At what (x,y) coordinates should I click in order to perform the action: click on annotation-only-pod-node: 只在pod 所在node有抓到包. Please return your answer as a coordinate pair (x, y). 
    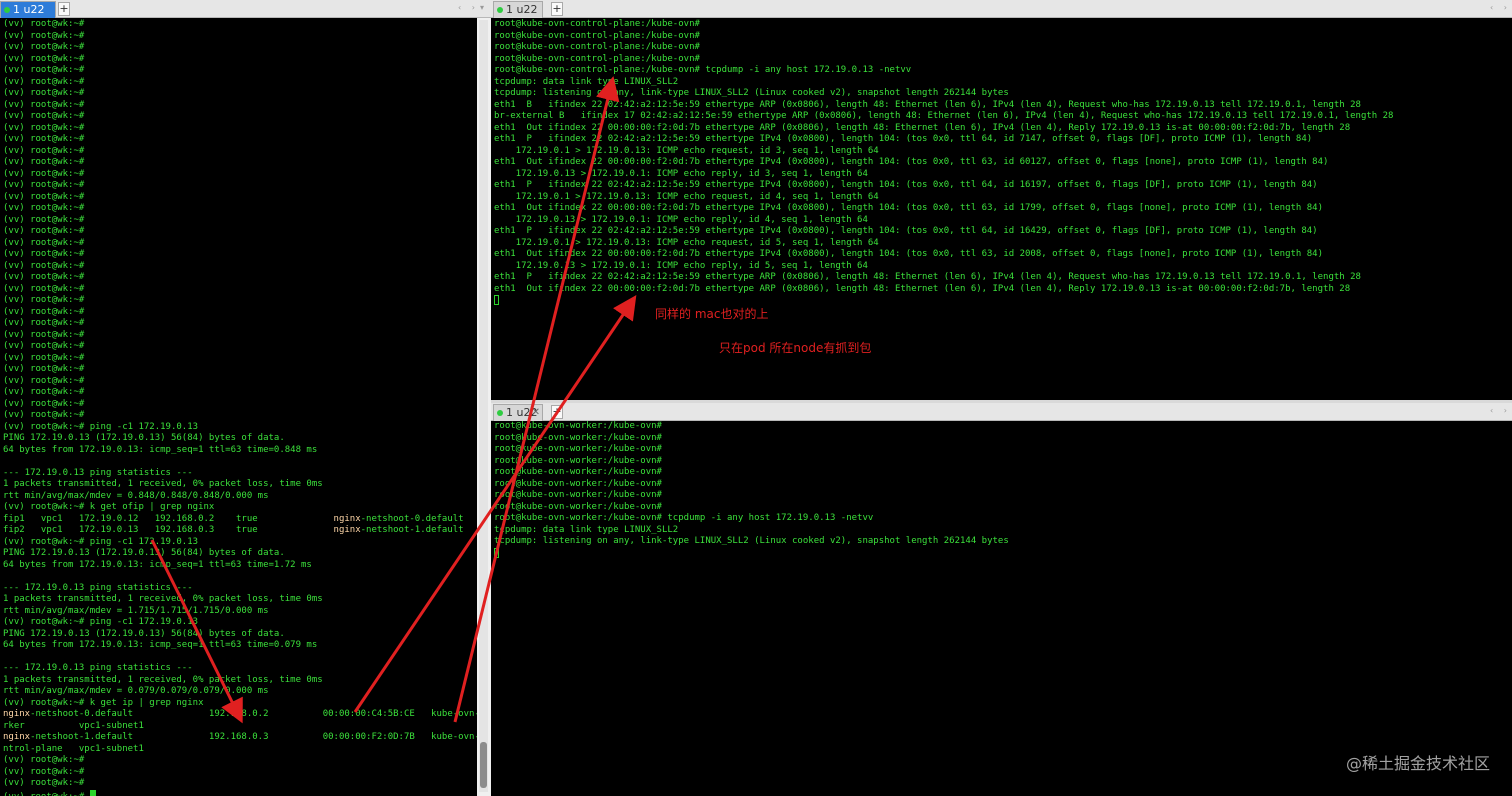
    Looking at the image, I should click on (795, 348).